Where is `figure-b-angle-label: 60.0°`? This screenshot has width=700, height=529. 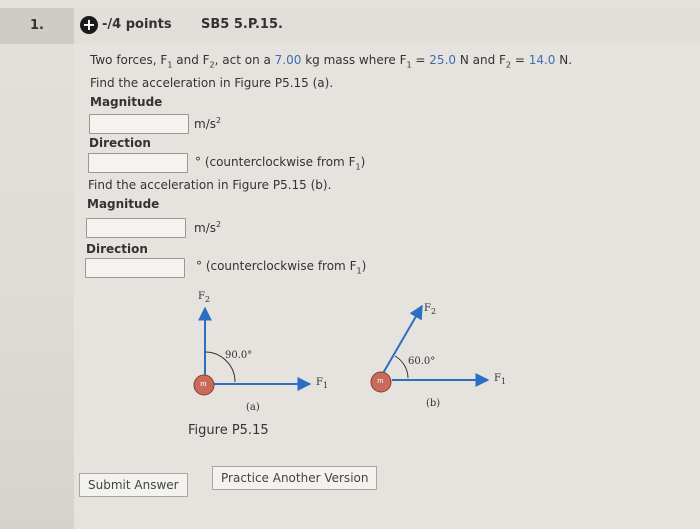 figure-b-angle-label: 60.0° is located at coordinates (422, 361).